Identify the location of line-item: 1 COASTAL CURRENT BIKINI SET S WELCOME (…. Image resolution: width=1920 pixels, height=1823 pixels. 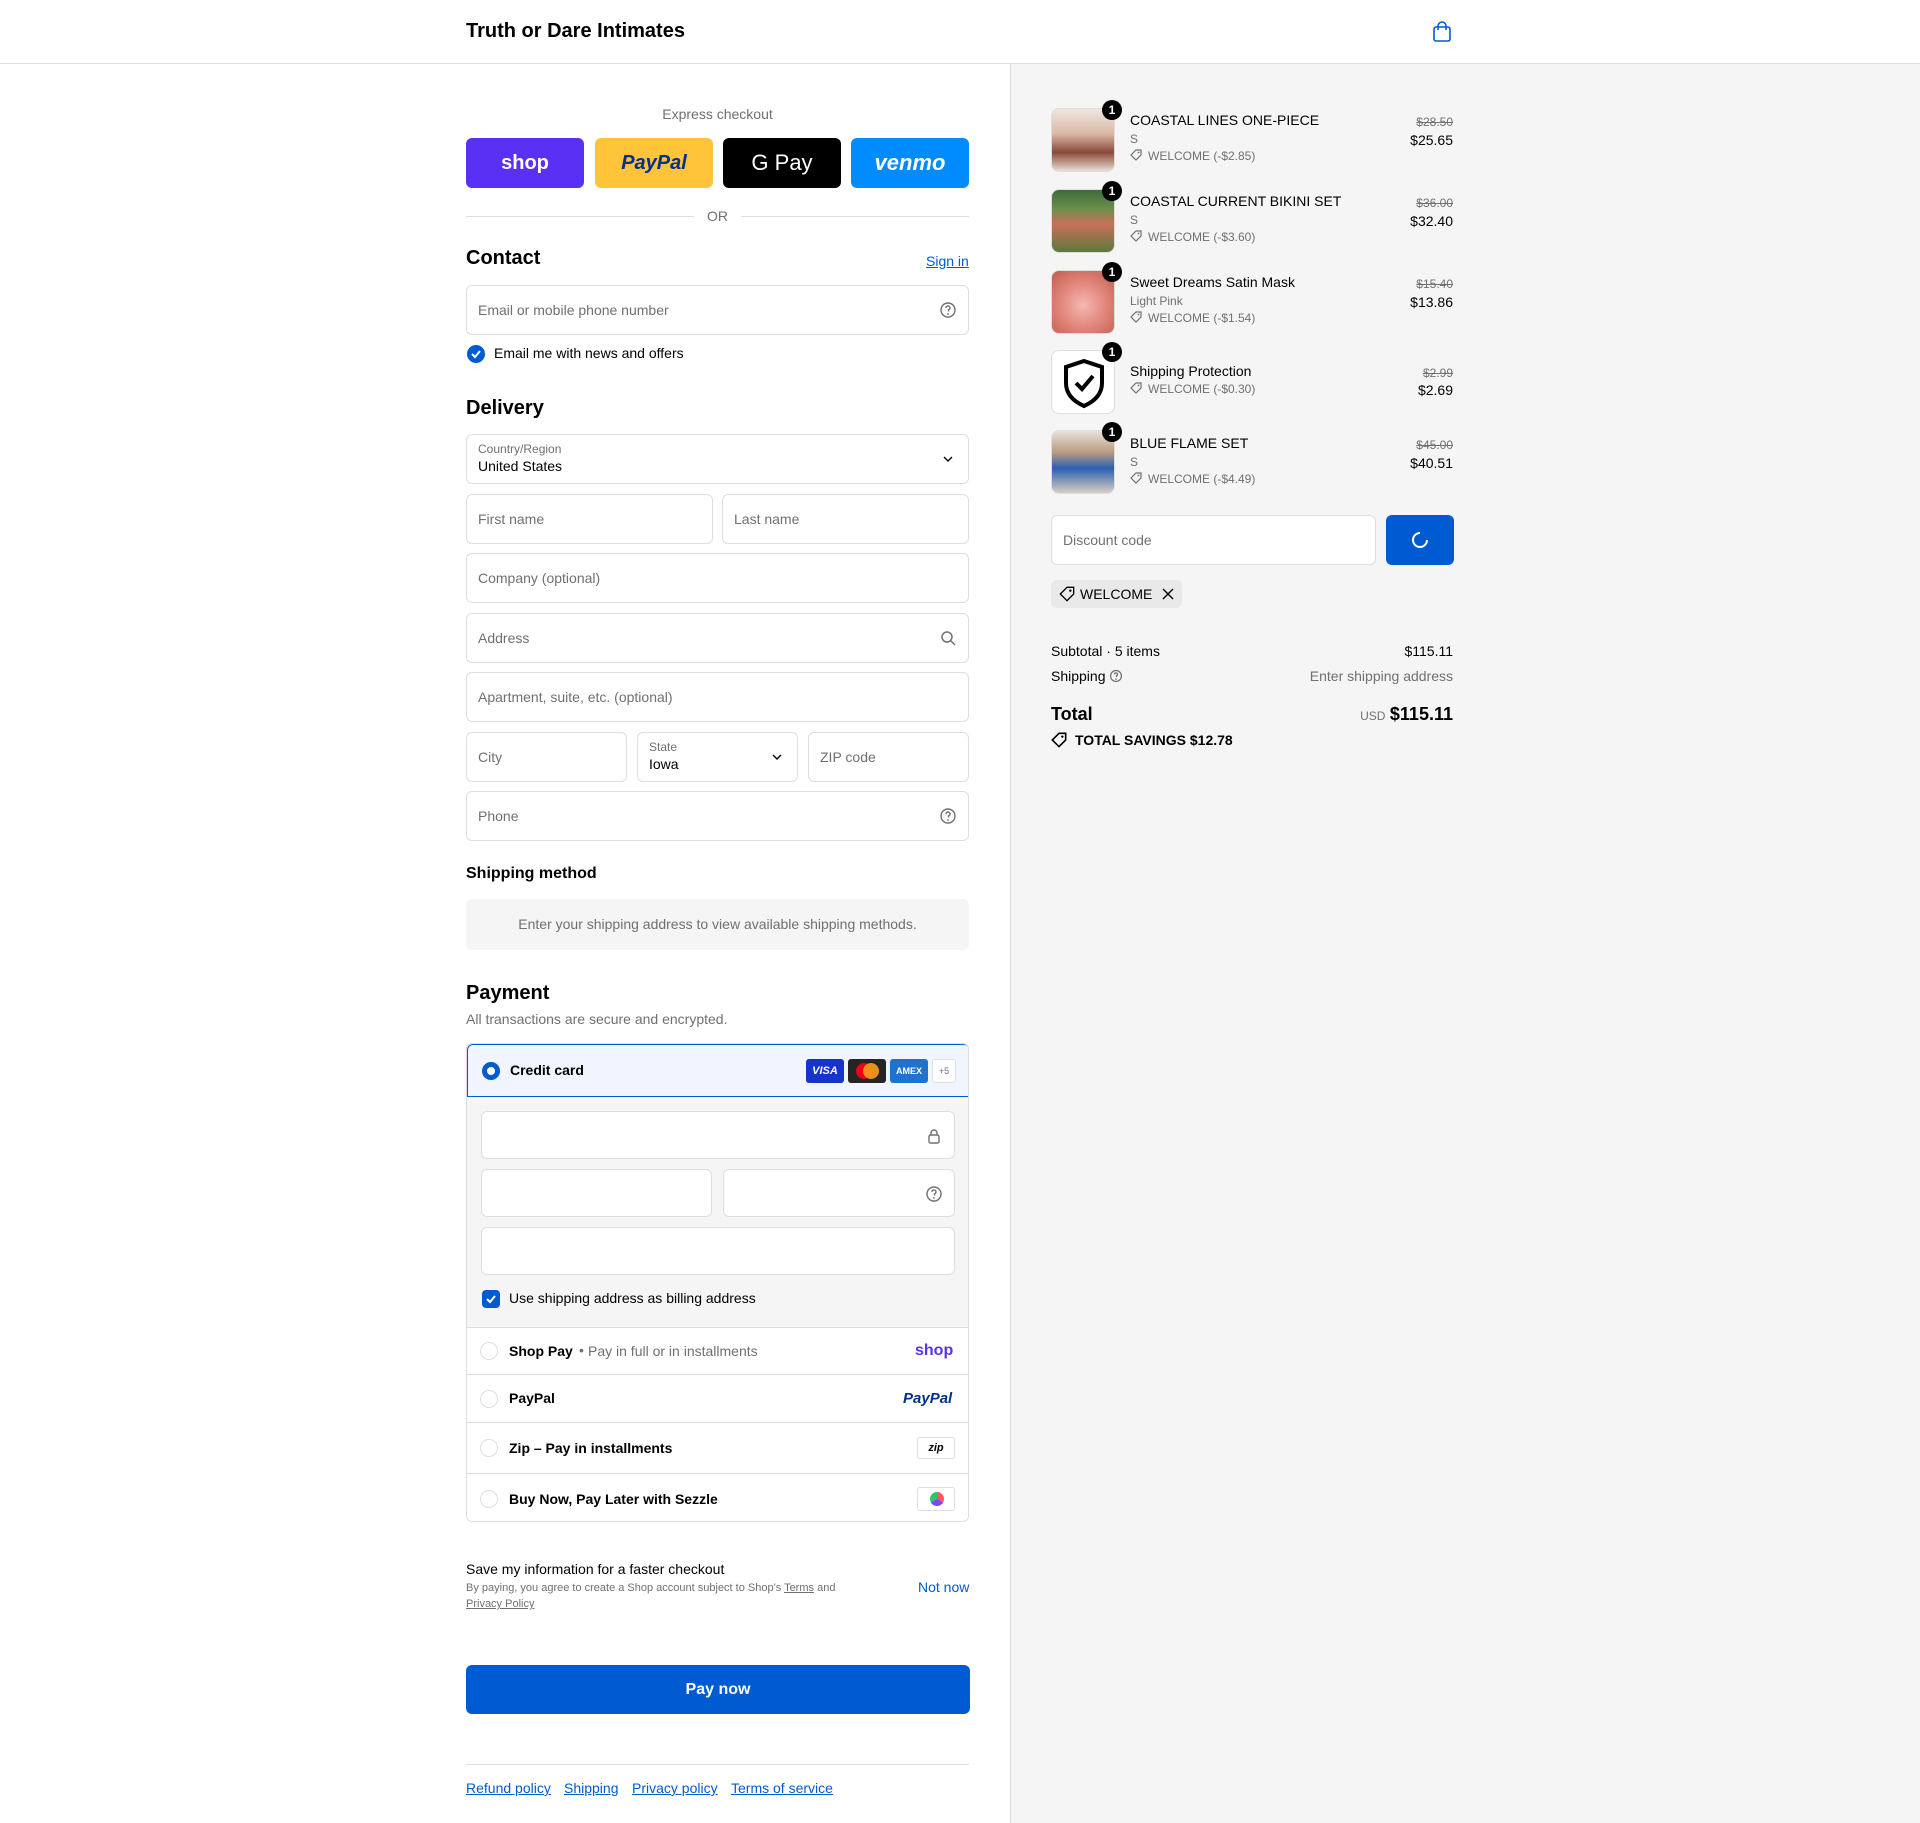
(1252, 218).